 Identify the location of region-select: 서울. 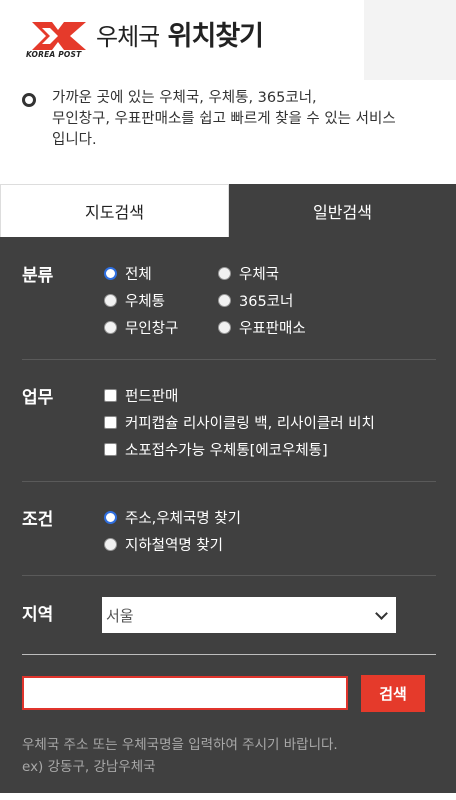
(249, 615).